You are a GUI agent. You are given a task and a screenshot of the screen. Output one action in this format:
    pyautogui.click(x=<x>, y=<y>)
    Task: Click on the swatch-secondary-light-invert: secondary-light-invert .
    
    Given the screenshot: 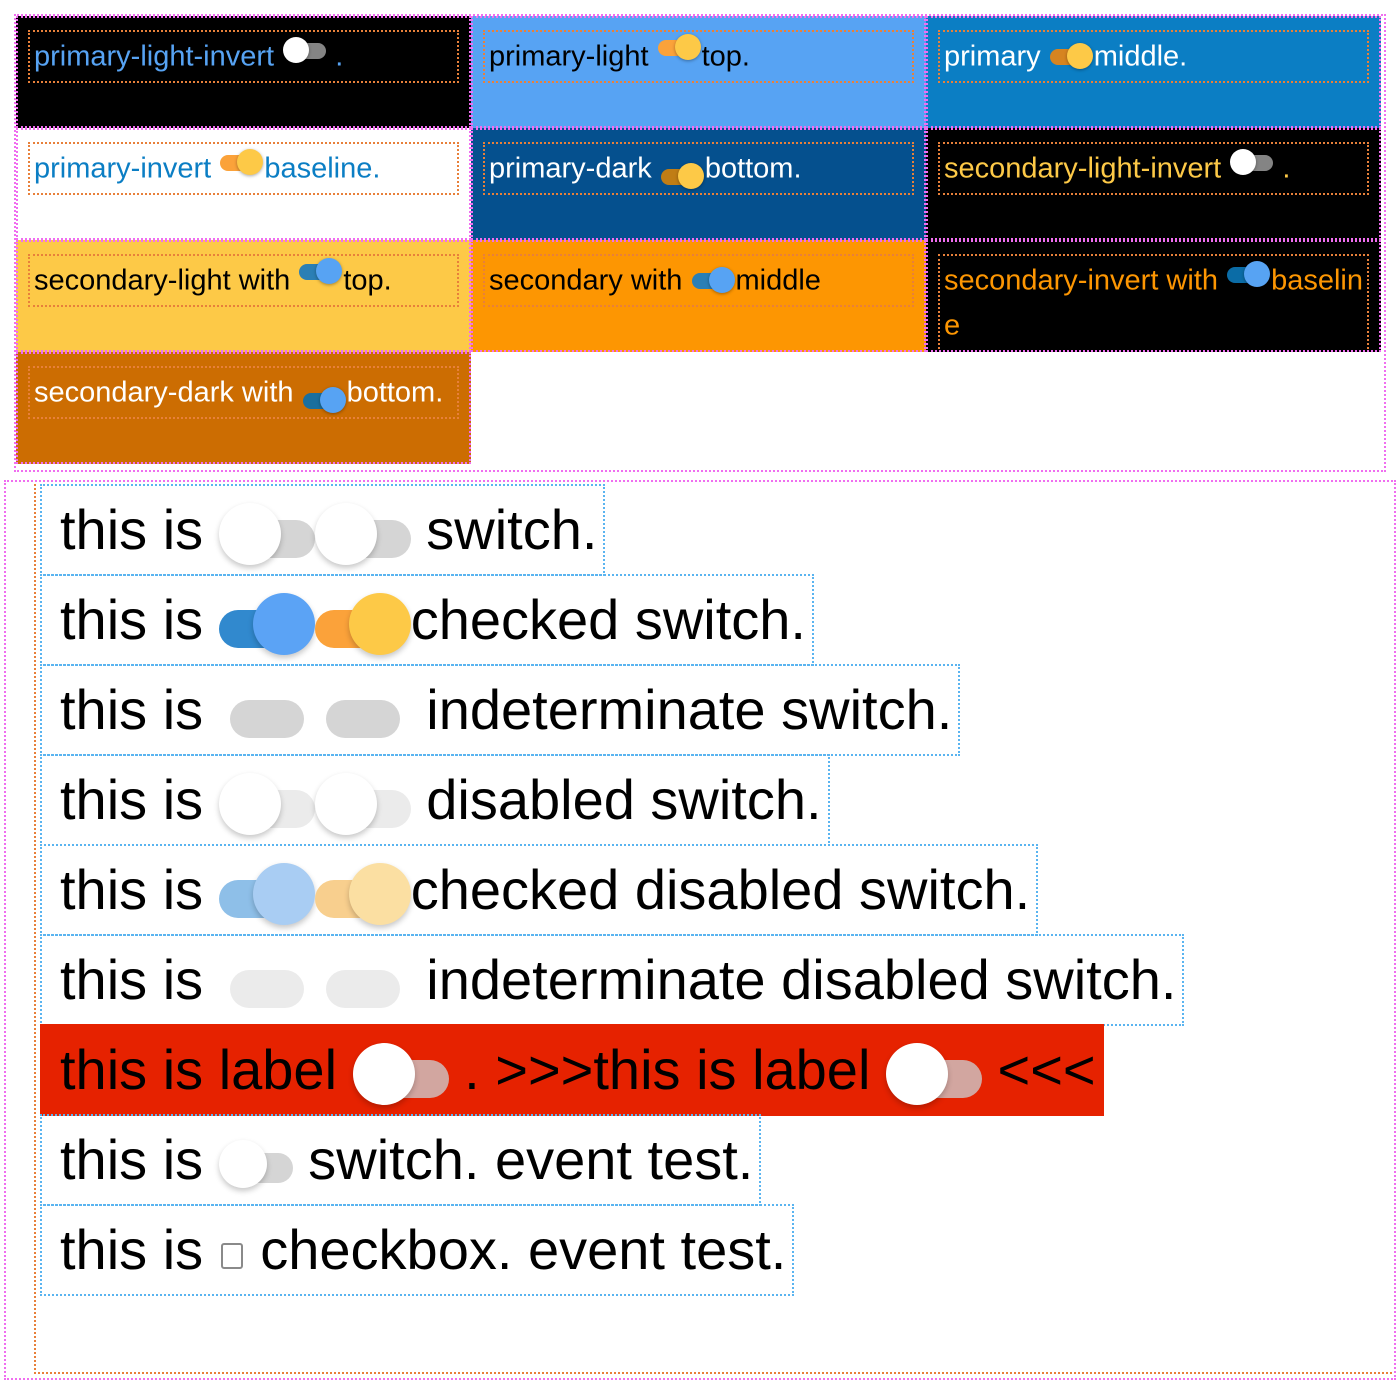 What is the action you would take?
    pyautogui.click(x=1153, y=184)
    